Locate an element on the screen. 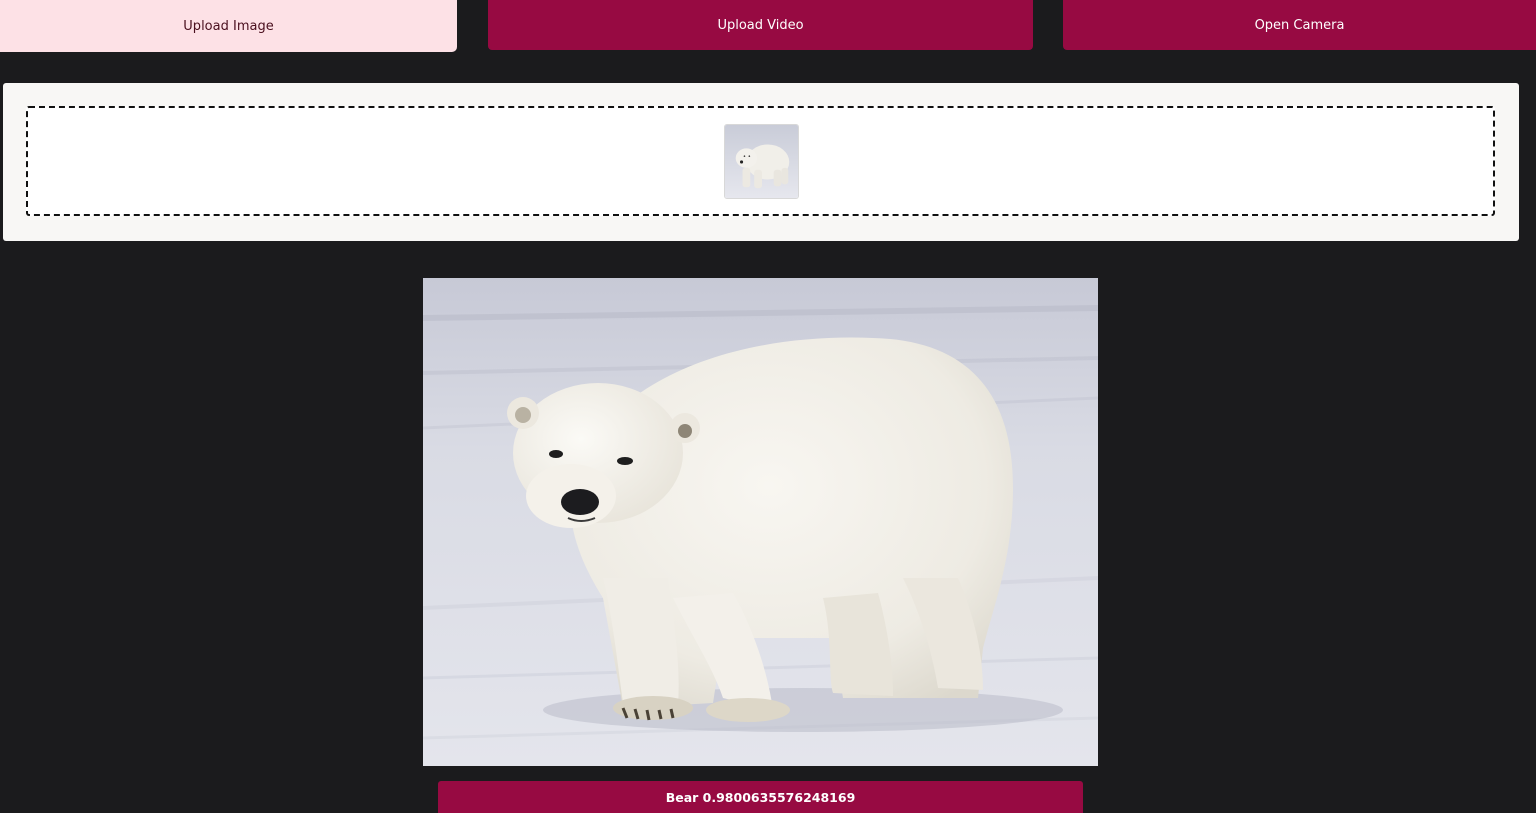 Image resolution: width=1536 pixels, height=813 pixels. upload-image-tab: Upload Image is located at coordinates (228, 26).